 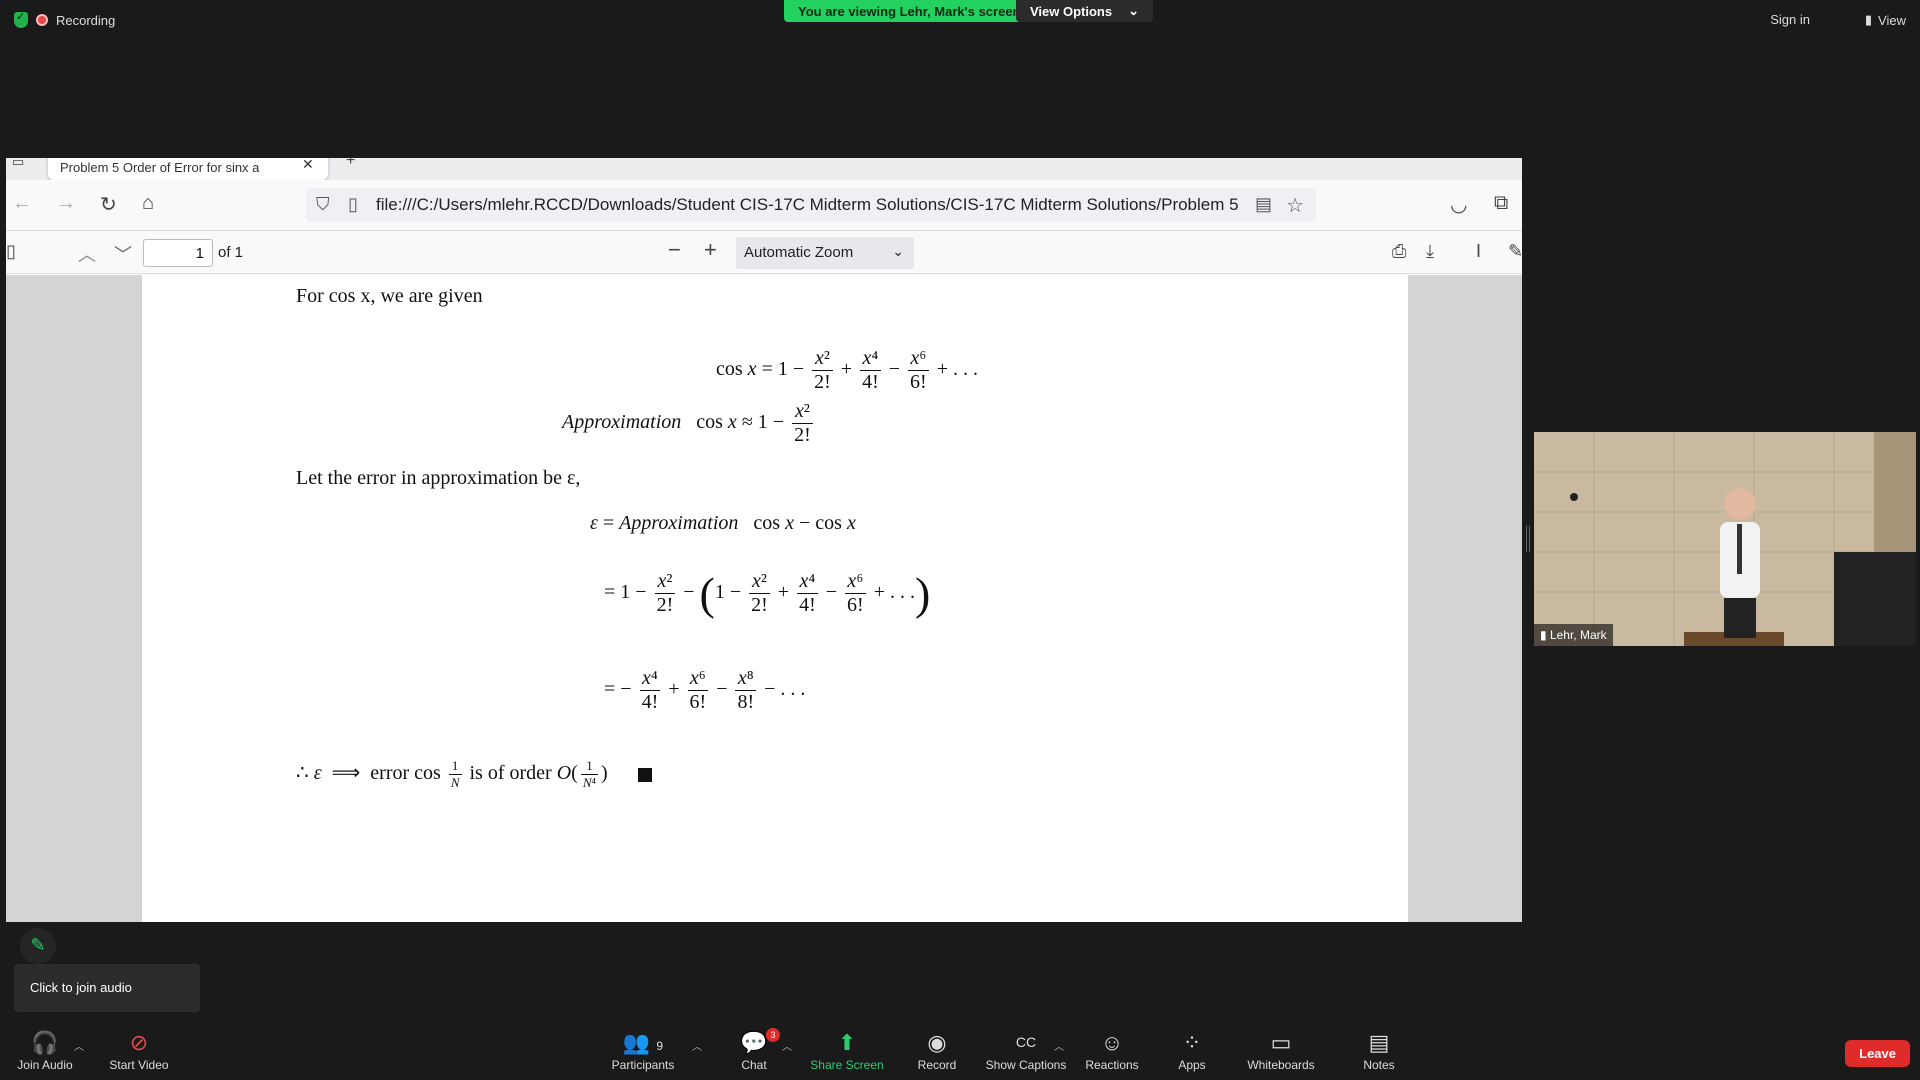 What do you see at coordinates (643, 1042) in the screenshot?
I see `participants-icon: 👥 9` at bounding box center [643, 1042].